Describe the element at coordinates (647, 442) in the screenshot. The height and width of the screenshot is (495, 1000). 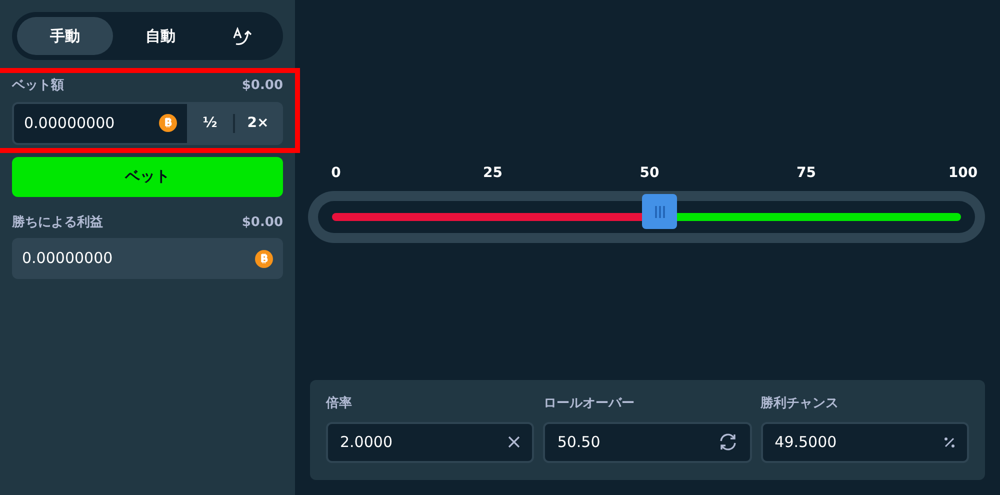
I see `stat-field: 50.50` at that location.